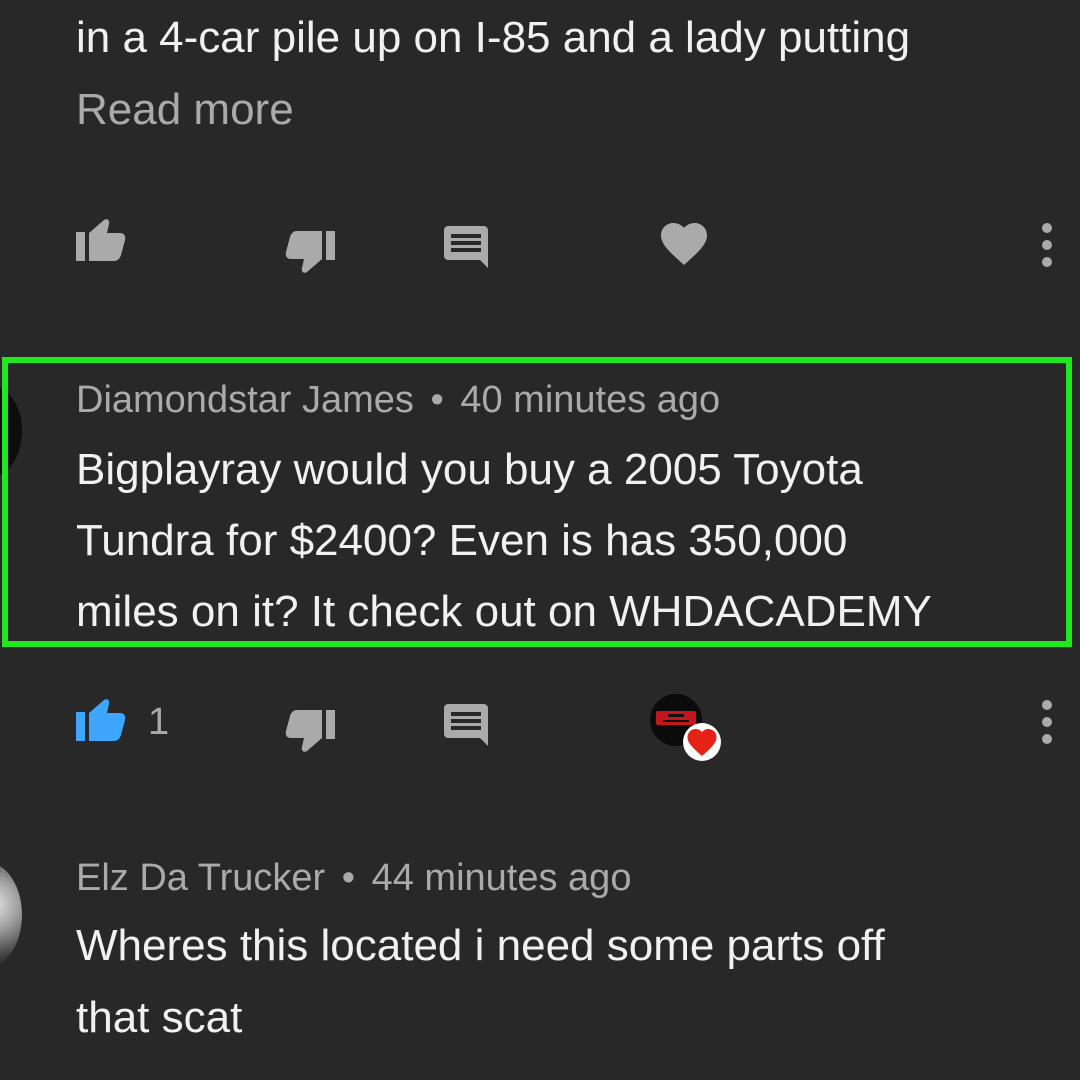 This screenshot has height=1080, width=1080. I want to click on comment-header: Elz Da Trucker • 44 minutes ago, so click(353, 878).